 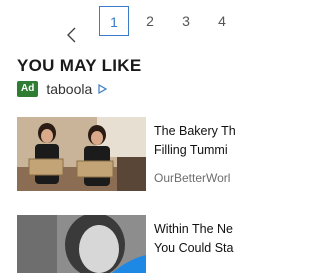 I want to click on bakery-photo-image, so click(x=81, y=154).